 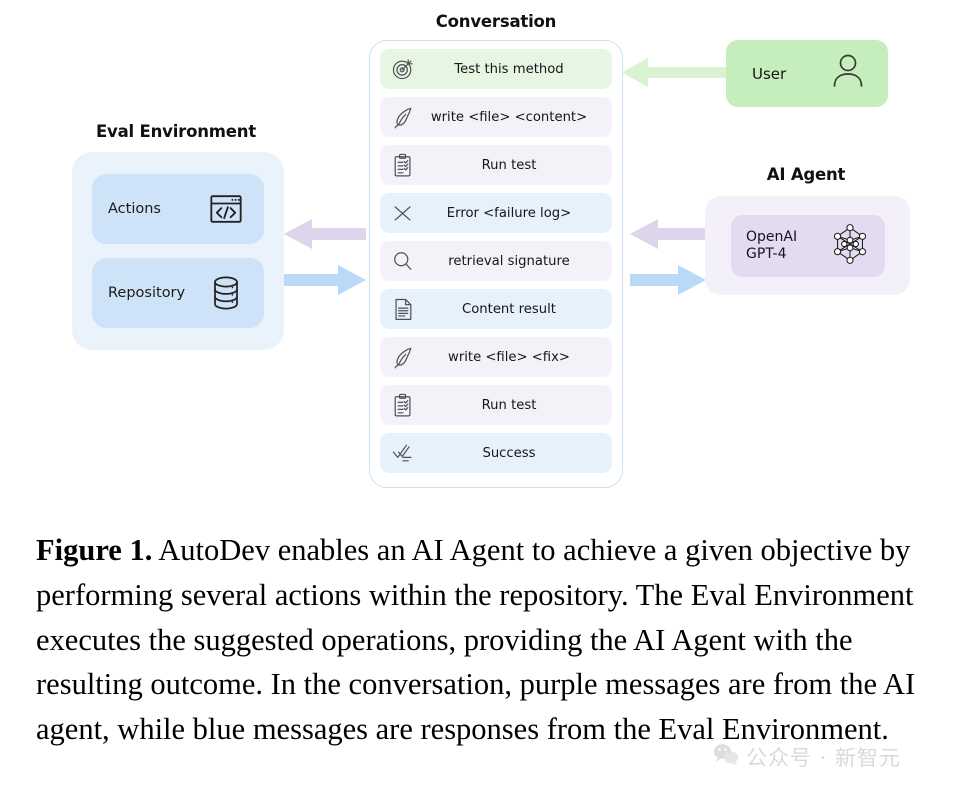 I want to click on eval-card-actions: Actions, so click(x=178, y=209).